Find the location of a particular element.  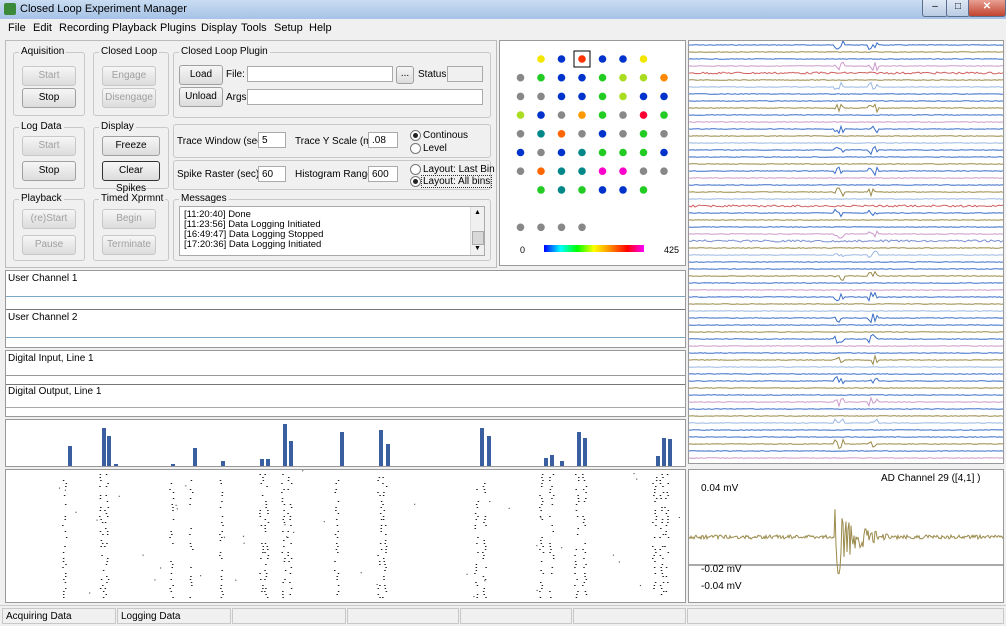

status-label: Status: is located at coordinates (434, 74).